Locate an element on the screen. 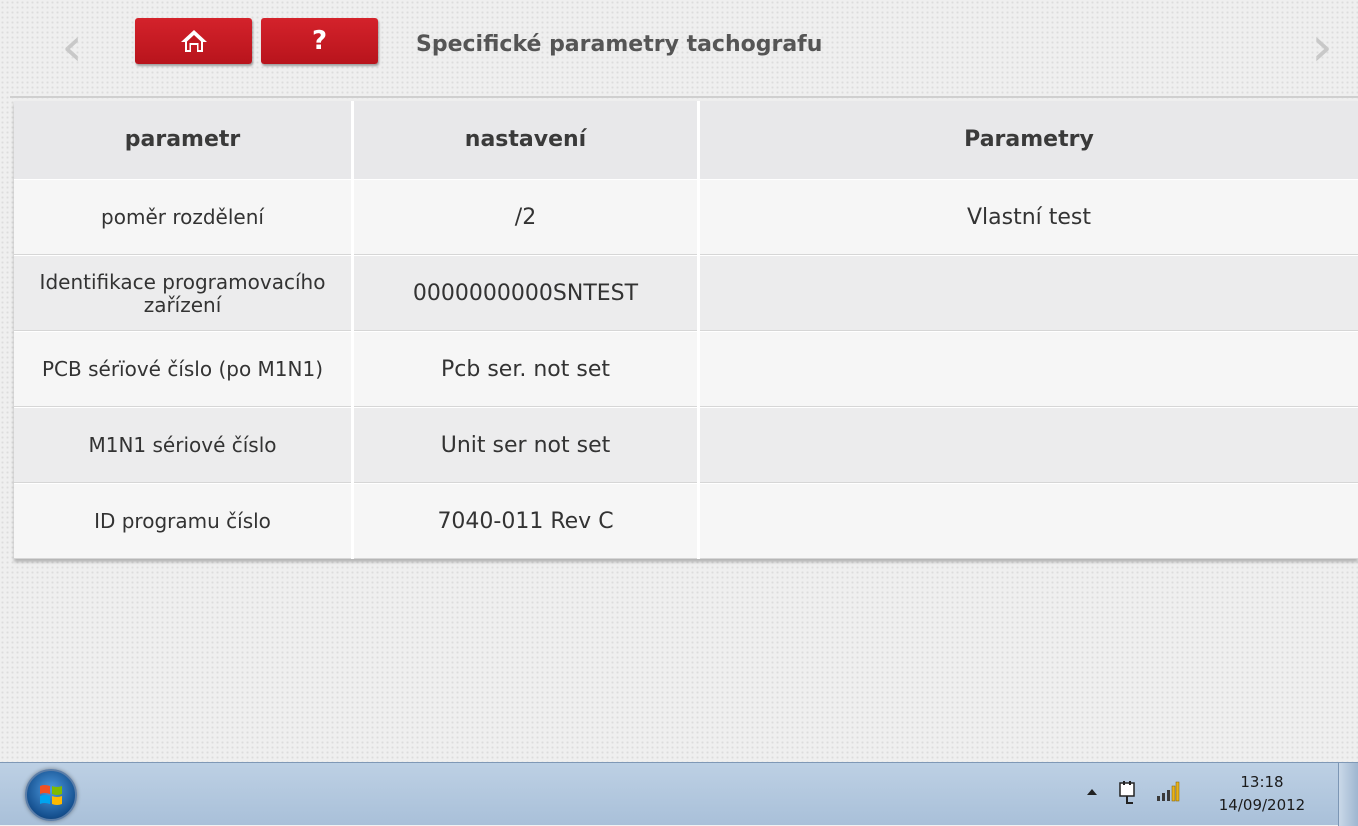 Image resolution: width=1358 pixels, height=826 pixels. previous-page-button: ‹ is located at coordinates (72, 47).